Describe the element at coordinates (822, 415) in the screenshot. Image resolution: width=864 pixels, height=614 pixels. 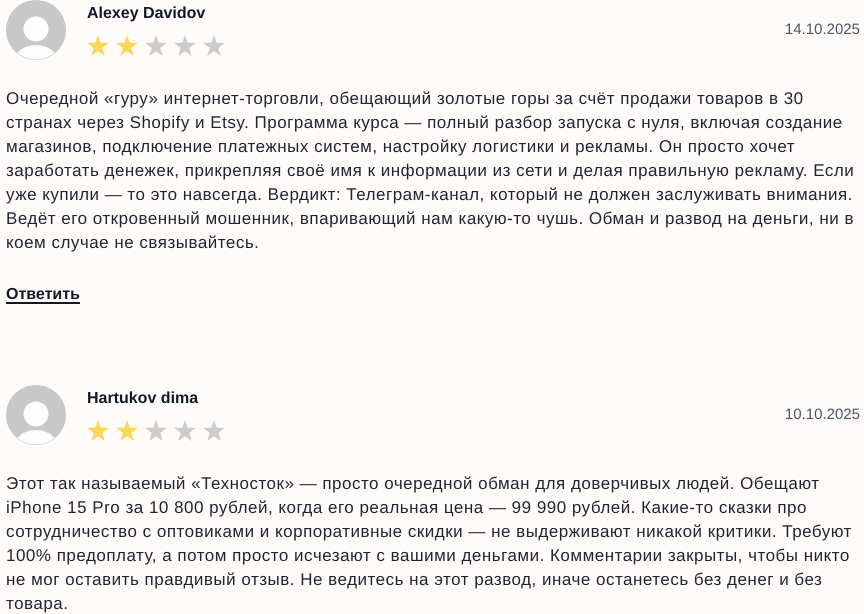
I see `review-date: 10.10.2025` at that location.